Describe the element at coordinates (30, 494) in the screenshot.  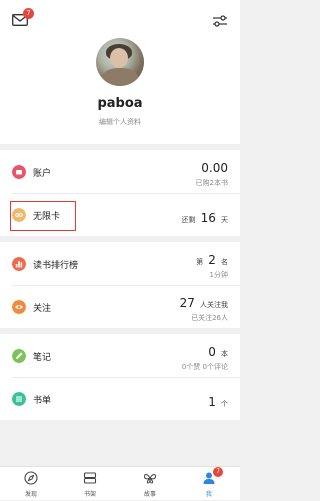
I see `tab-discover-label: 发现` at that location.